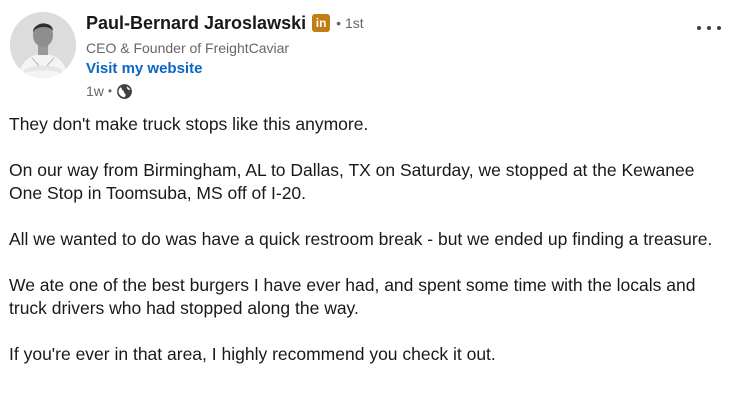 The width and height of the screenshot is (735, 402). I want to click on author-name-row: Paul-Bernard Jaroslawski in • 1st, so click(386, 23).